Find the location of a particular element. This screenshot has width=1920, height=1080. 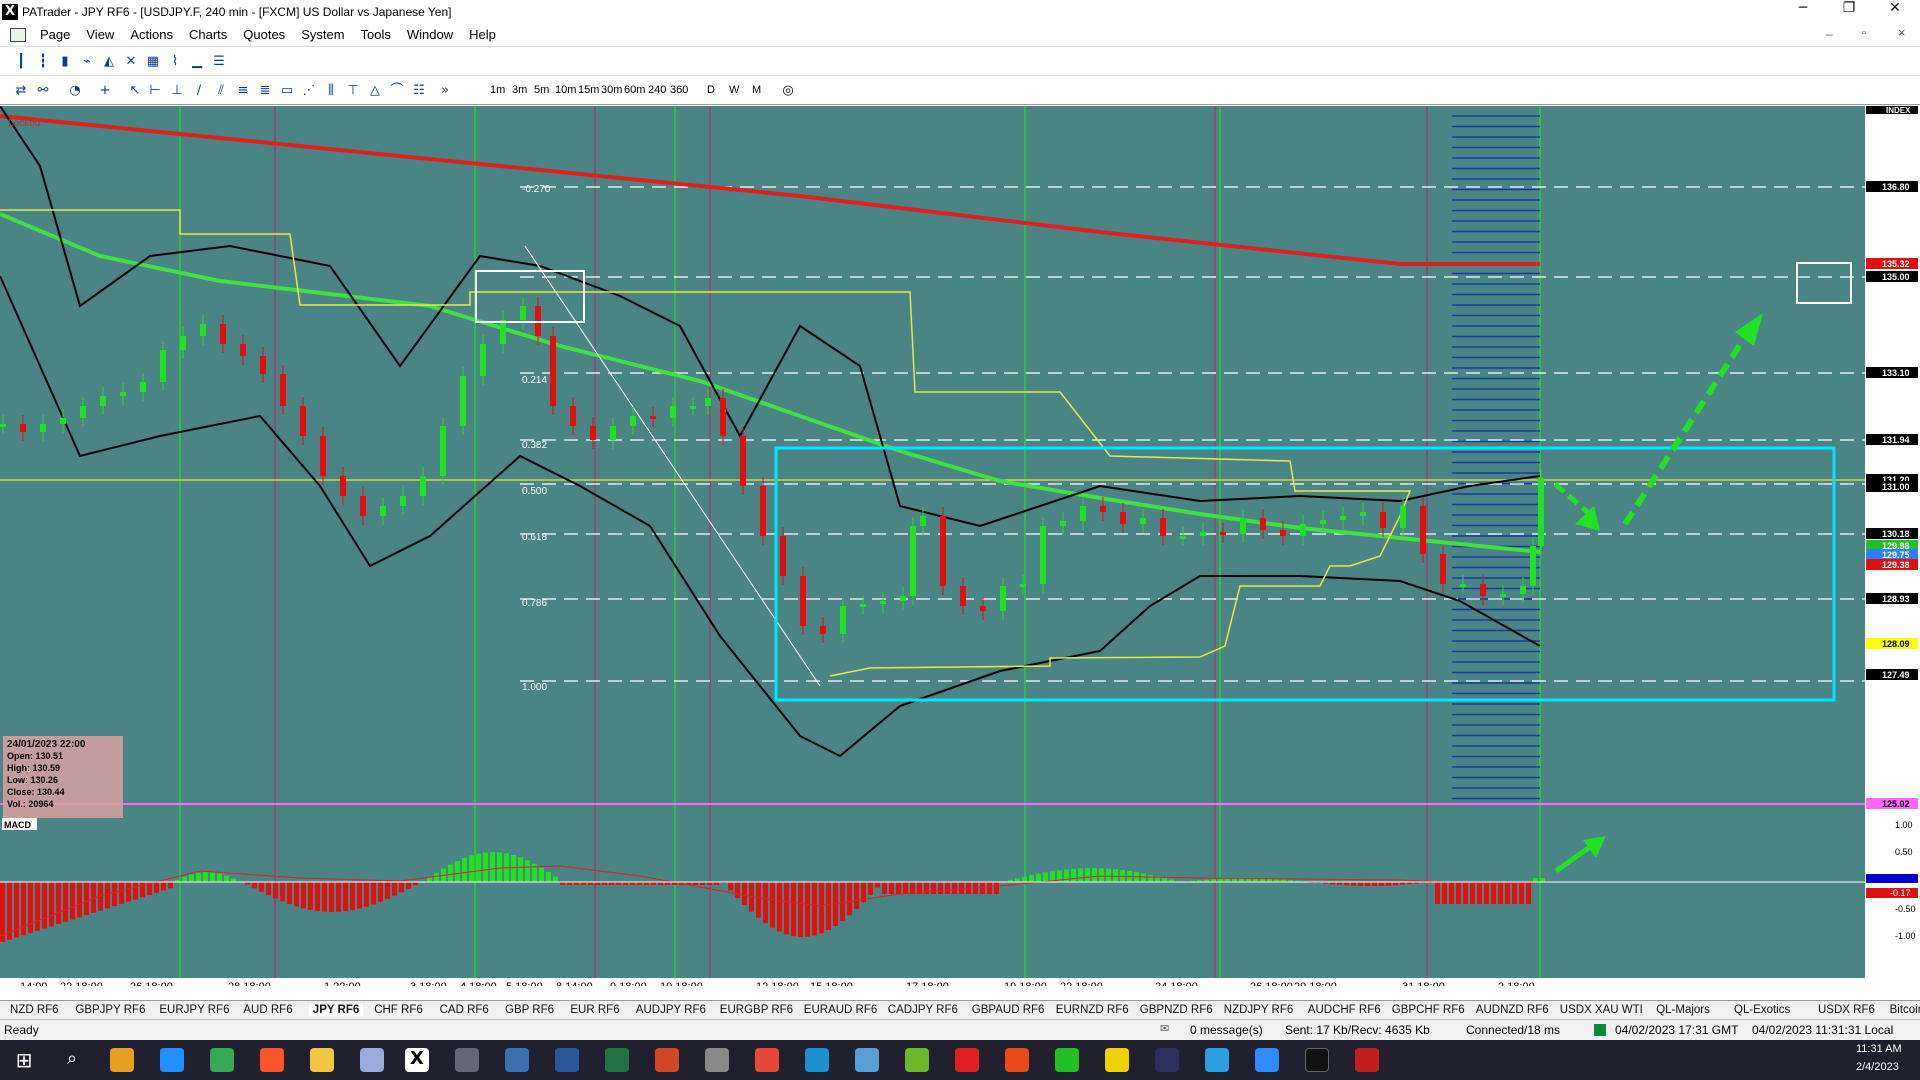

symbol-tab: USDX XAU WTI is located at coordinates (1601, 1010).